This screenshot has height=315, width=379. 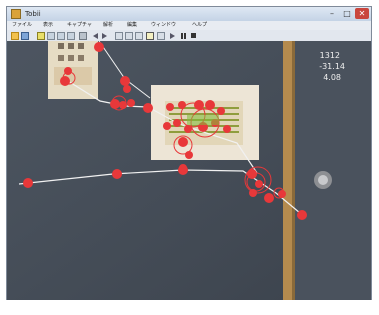 What do you see at coordinates (189, 307) in the screenshot?
I see `status-bar` at bounding box center [189, 307].